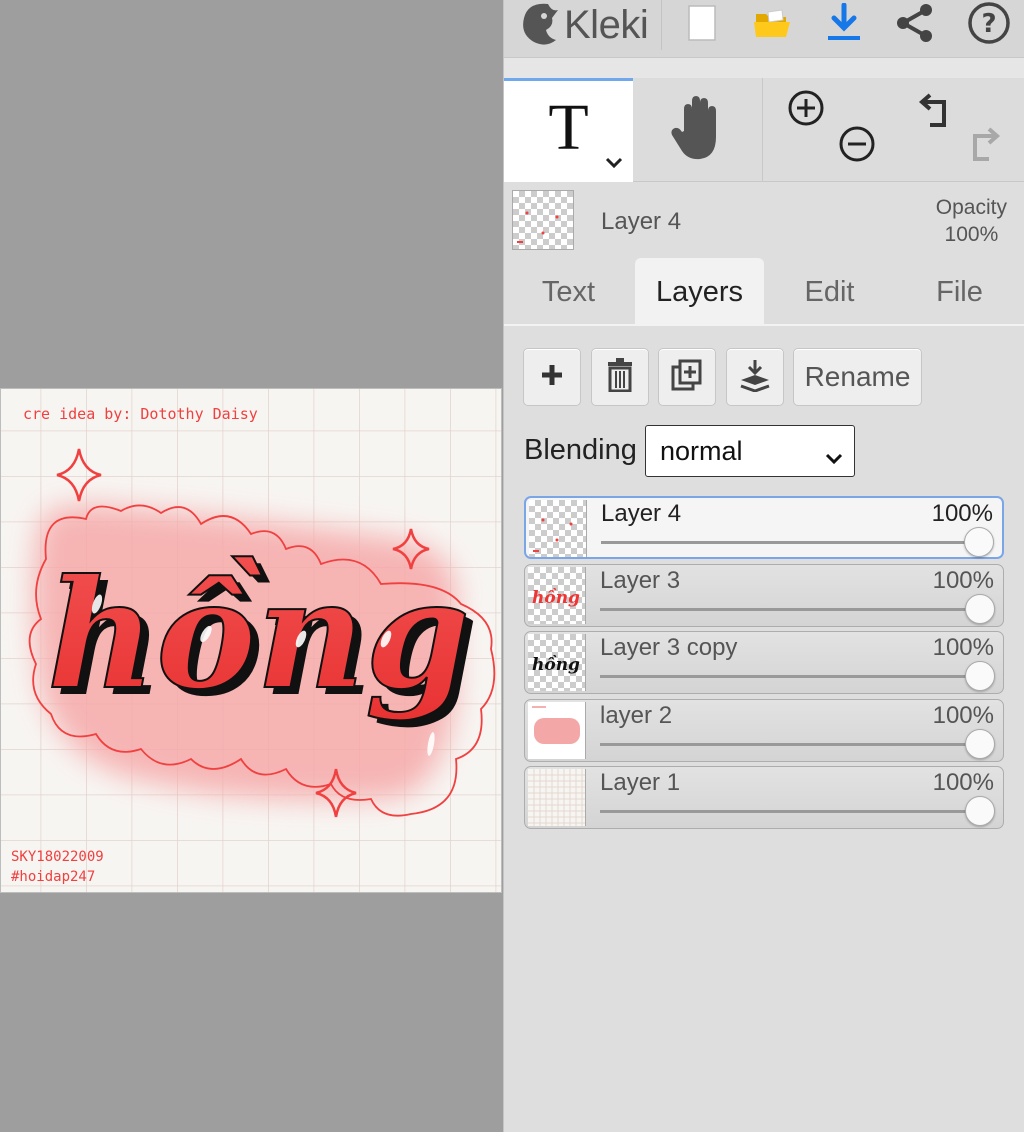 This screenshot has height=1132, width=1024. What do you see at coordinates (764, 797) in the screenshot?
I see `layer-row-layer-1: Layer 1 100%` at bounding box center [764, 797].